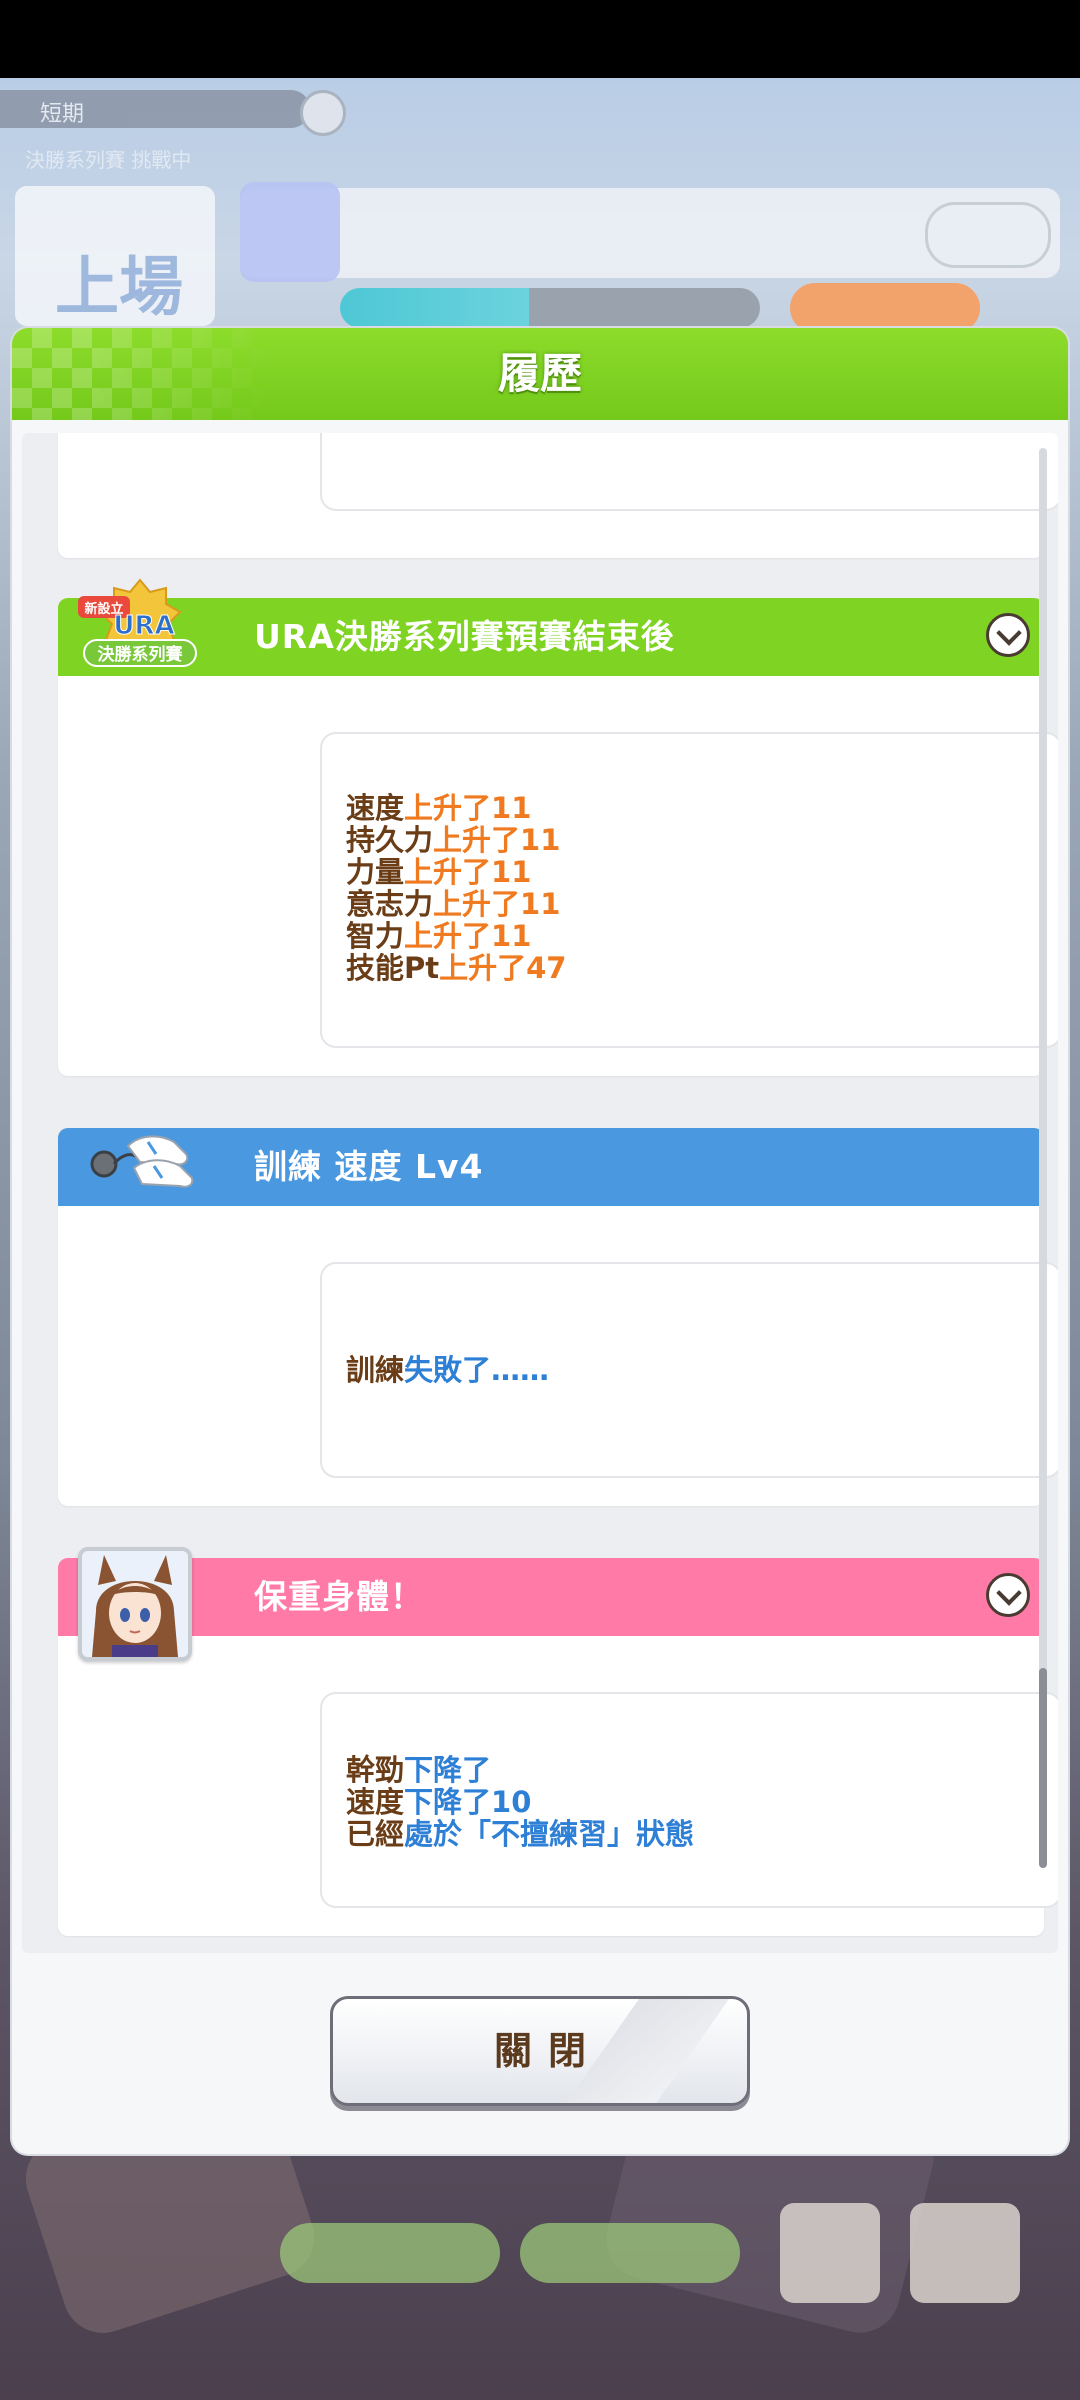  I want to click on ura-finals-badge-icon: 新設立 URA 決勝系列賽, so click(137, 622).